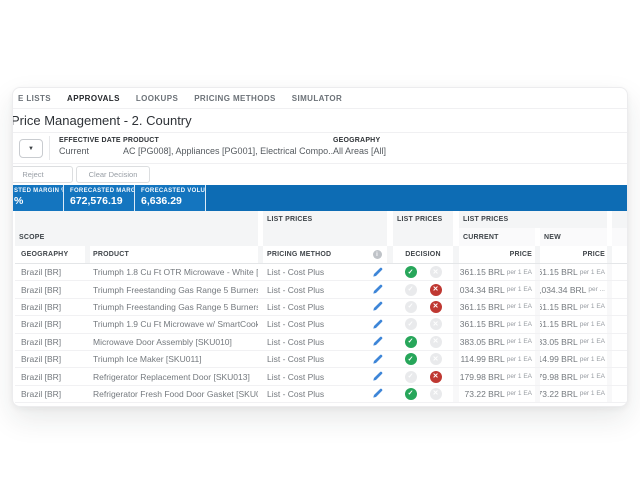 This screenshot has height=491, width=640. Describe the element at coordinates (359, 146) in the screenshot. I see `geography-filter: GEOGRAPHY All Areas [All]` at that location.